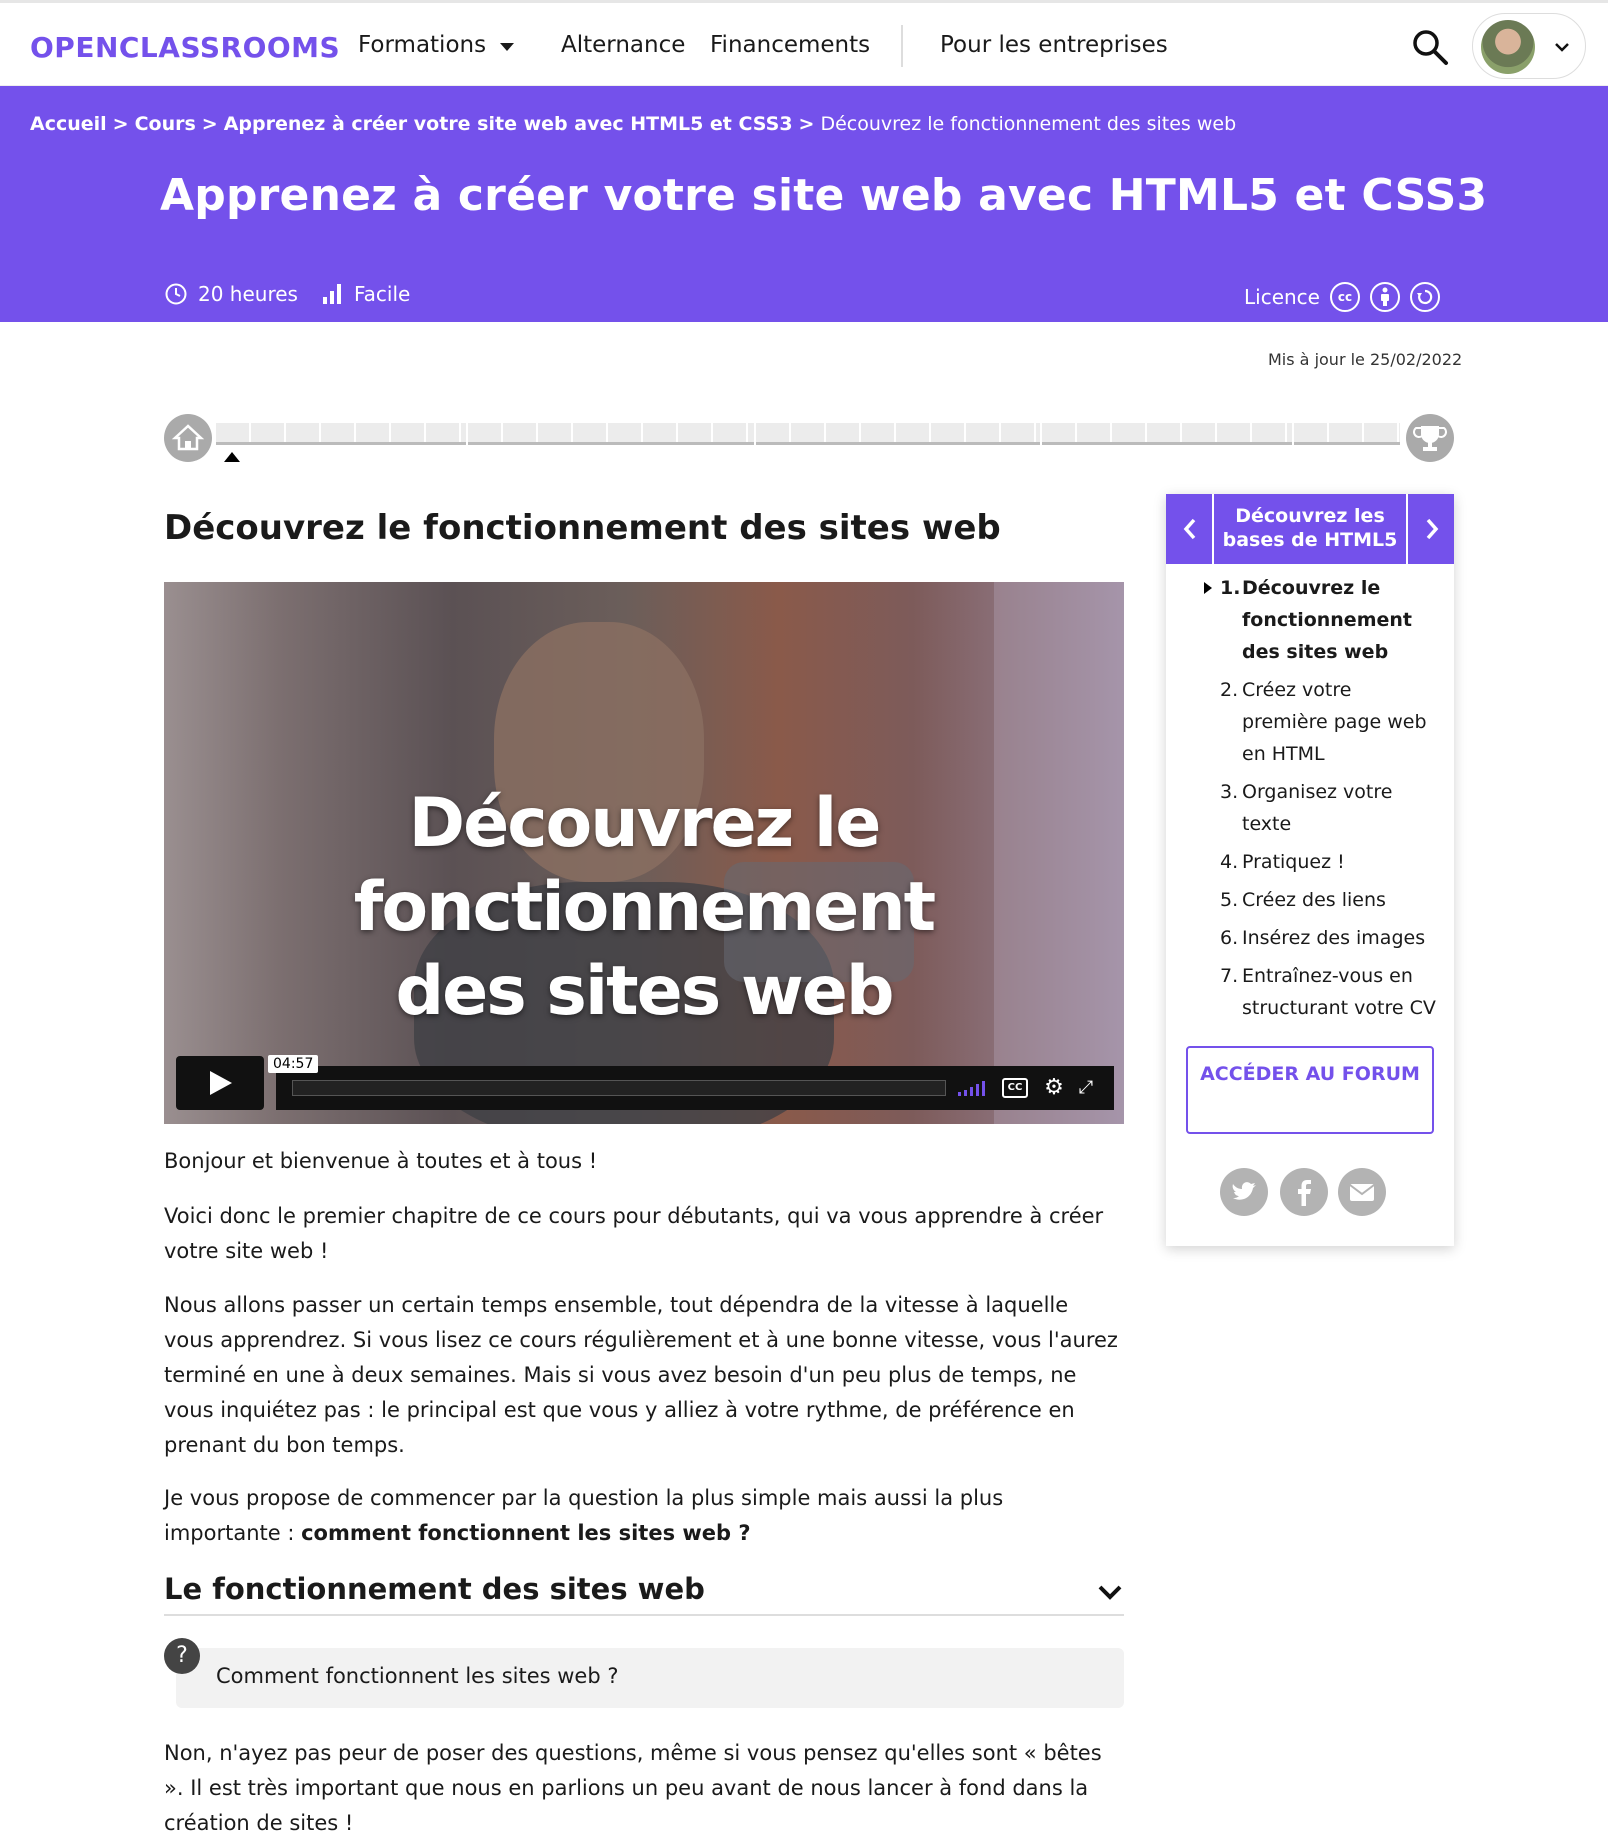 The height and width of the screenshot is (1836, 1608). I want to click on chapter-item-7: 7. Entraînez-vous en structurant votre CV, so click(1310, 992).